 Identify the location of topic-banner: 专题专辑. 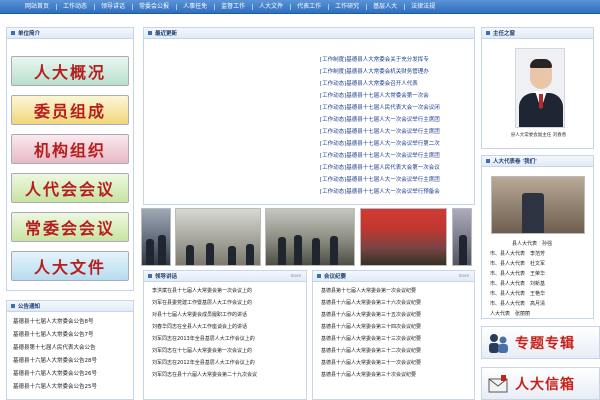
(540, 342).